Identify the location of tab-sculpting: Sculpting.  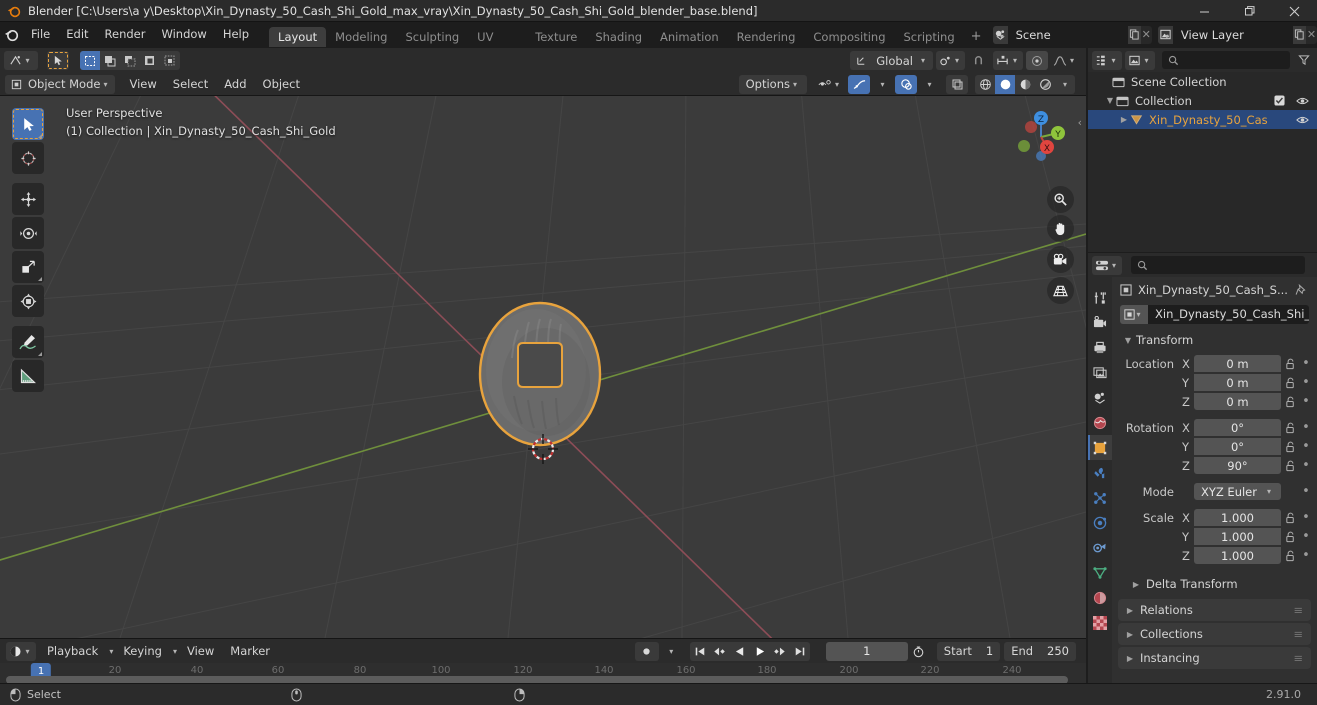
(432, 37).